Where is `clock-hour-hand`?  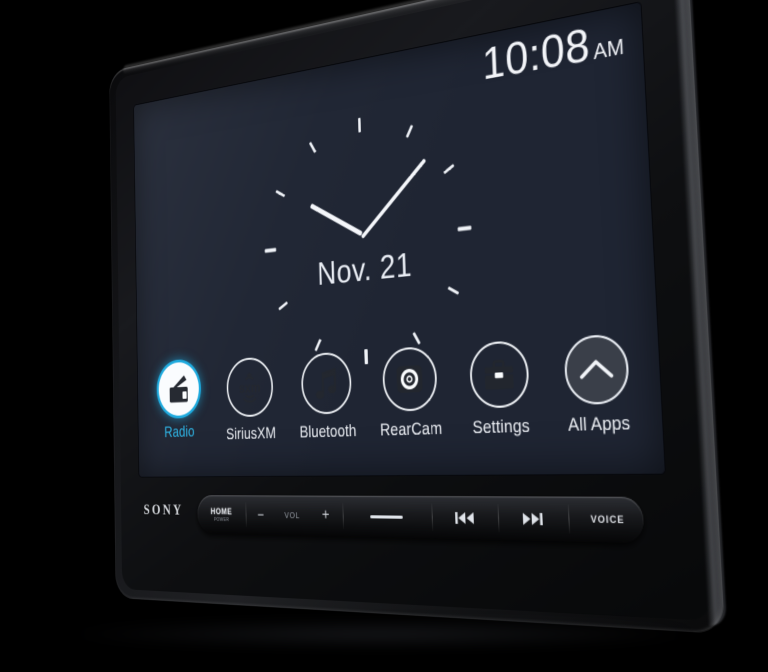
clock-hour-hand is located at coordinates (336, 220).